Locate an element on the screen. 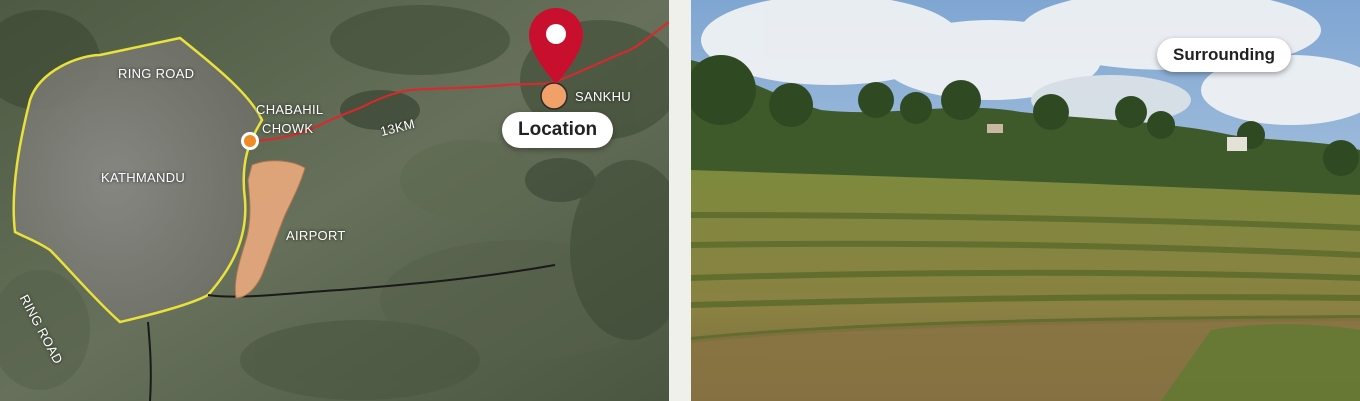 Image resolution: width=1360 pixels, height=401 pixels. label-sankhu: SANKHU is located at coordinates (603, 96).